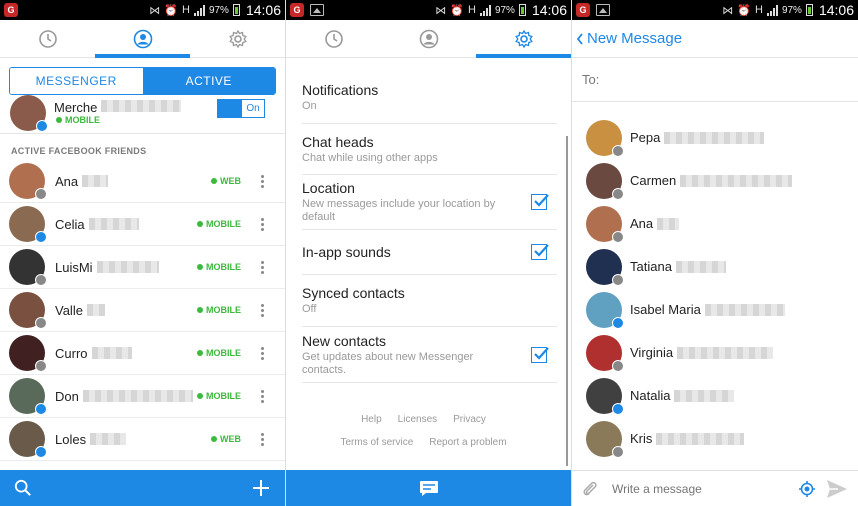 Image resolution: width=858 pixels, height=506 pixels. What do you see at coordinates (371, 419) in the screenshot?
I see `help-link: Help` at bounding box center [371, 419].